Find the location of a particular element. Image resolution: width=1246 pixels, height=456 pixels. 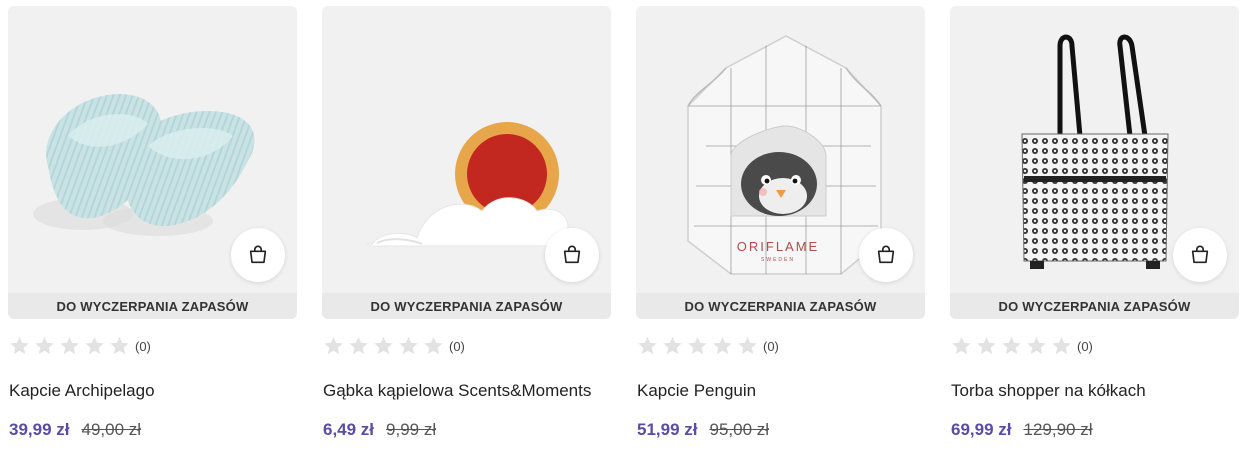

current-price: 6,49 zł is located at coordinates (349, 429).